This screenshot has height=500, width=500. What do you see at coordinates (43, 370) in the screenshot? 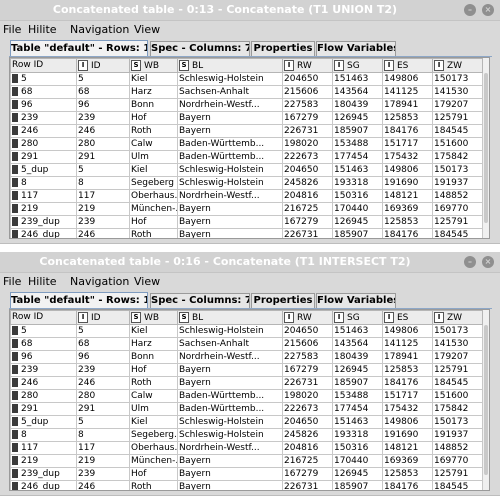
I see `row-id-cell: 239` at bounding box center [43, 370].